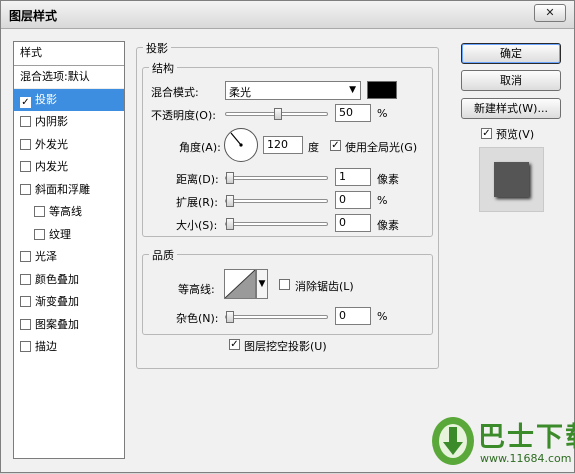 This screenshot has width=575, height=474. I want to click on style-list-item-label: 描边, so click(46, 346).